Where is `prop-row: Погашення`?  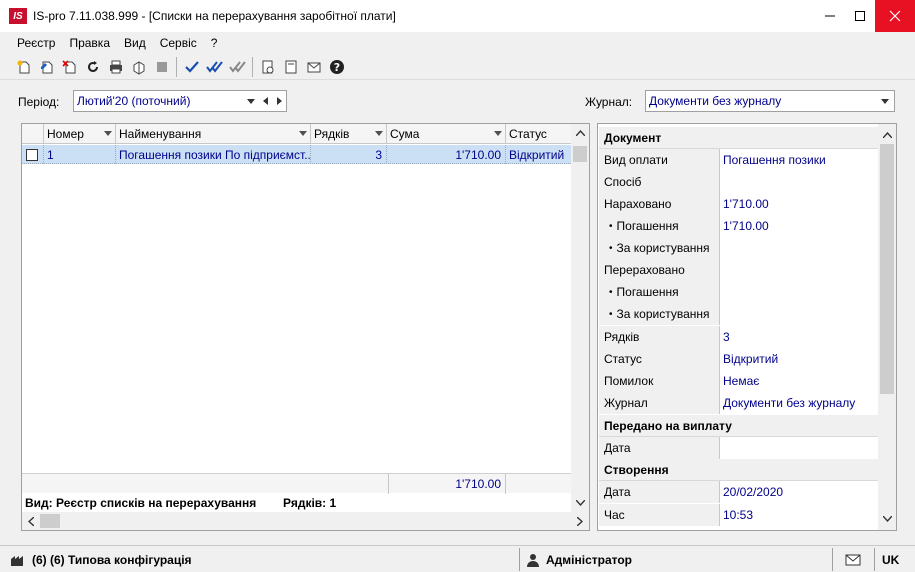
prop-row: Погашення is located at coordinates (738, 292).